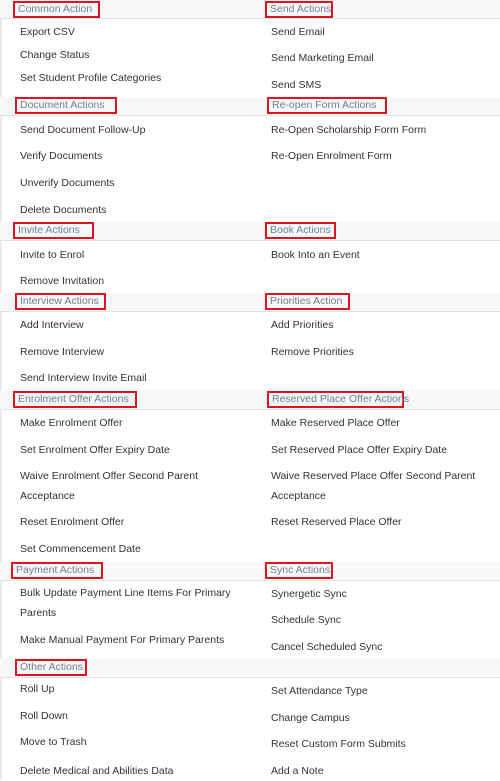 The image size is (500, 781). Describe the element at coordinates (299, 570) in the screenshot. I see `section-header-sync-actions: Sync Actions` at that location.